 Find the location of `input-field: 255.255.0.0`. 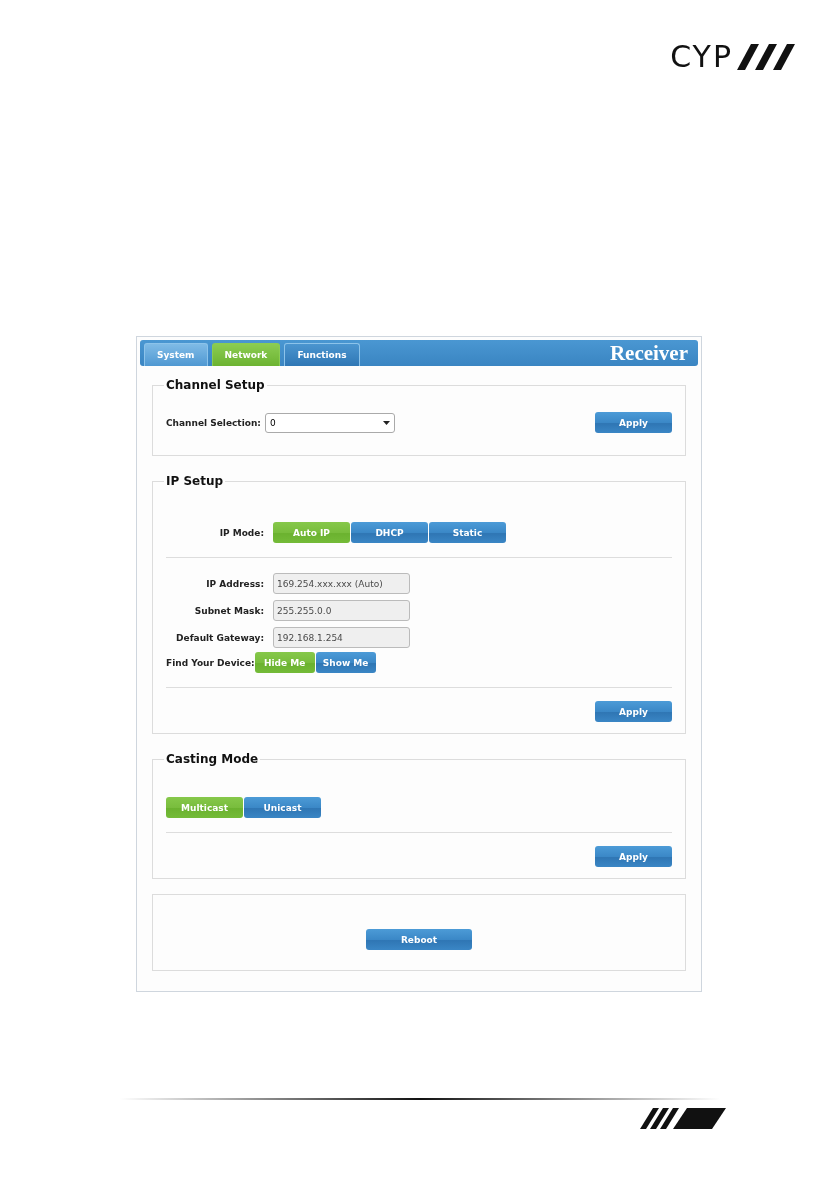

input-field: 255.255.0.0 is located at coordinates (341, 610).